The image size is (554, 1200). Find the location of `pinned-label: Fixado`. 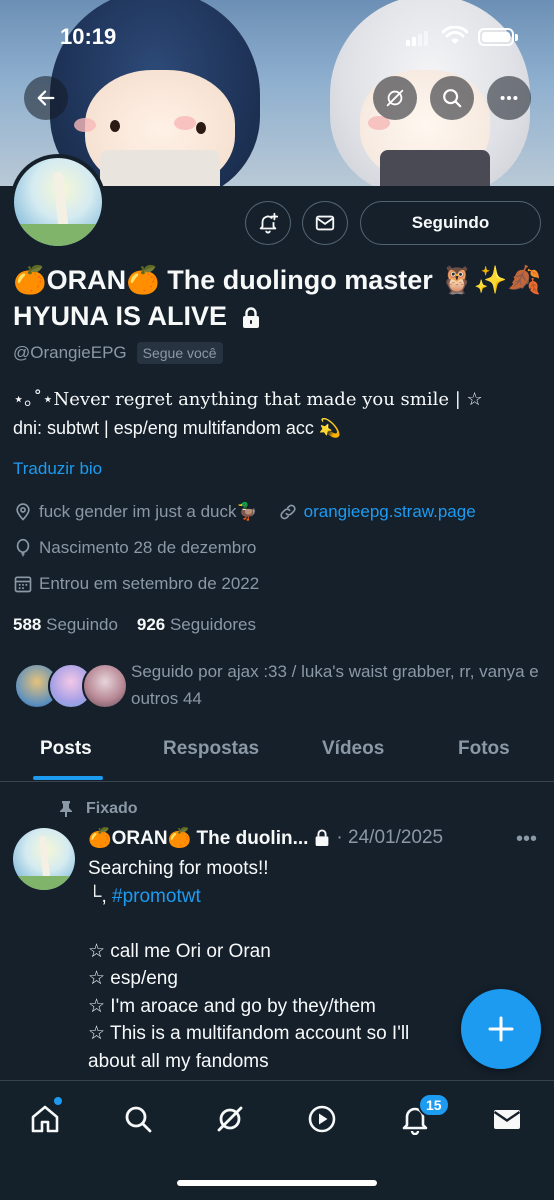

pinned-label: Fixado is located at coordinates (98, 809).